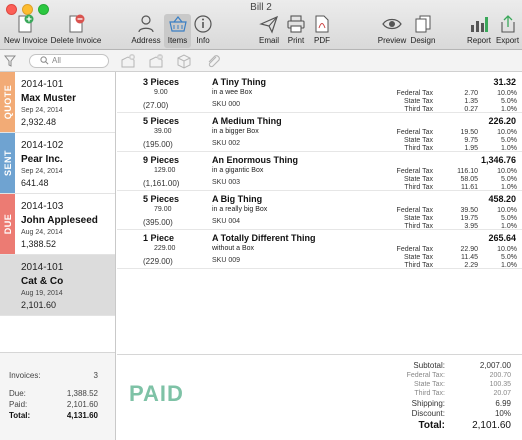 The height and width of the screenshot is (440, 522). I want to click on status-label: DUE, so click(7, 224).